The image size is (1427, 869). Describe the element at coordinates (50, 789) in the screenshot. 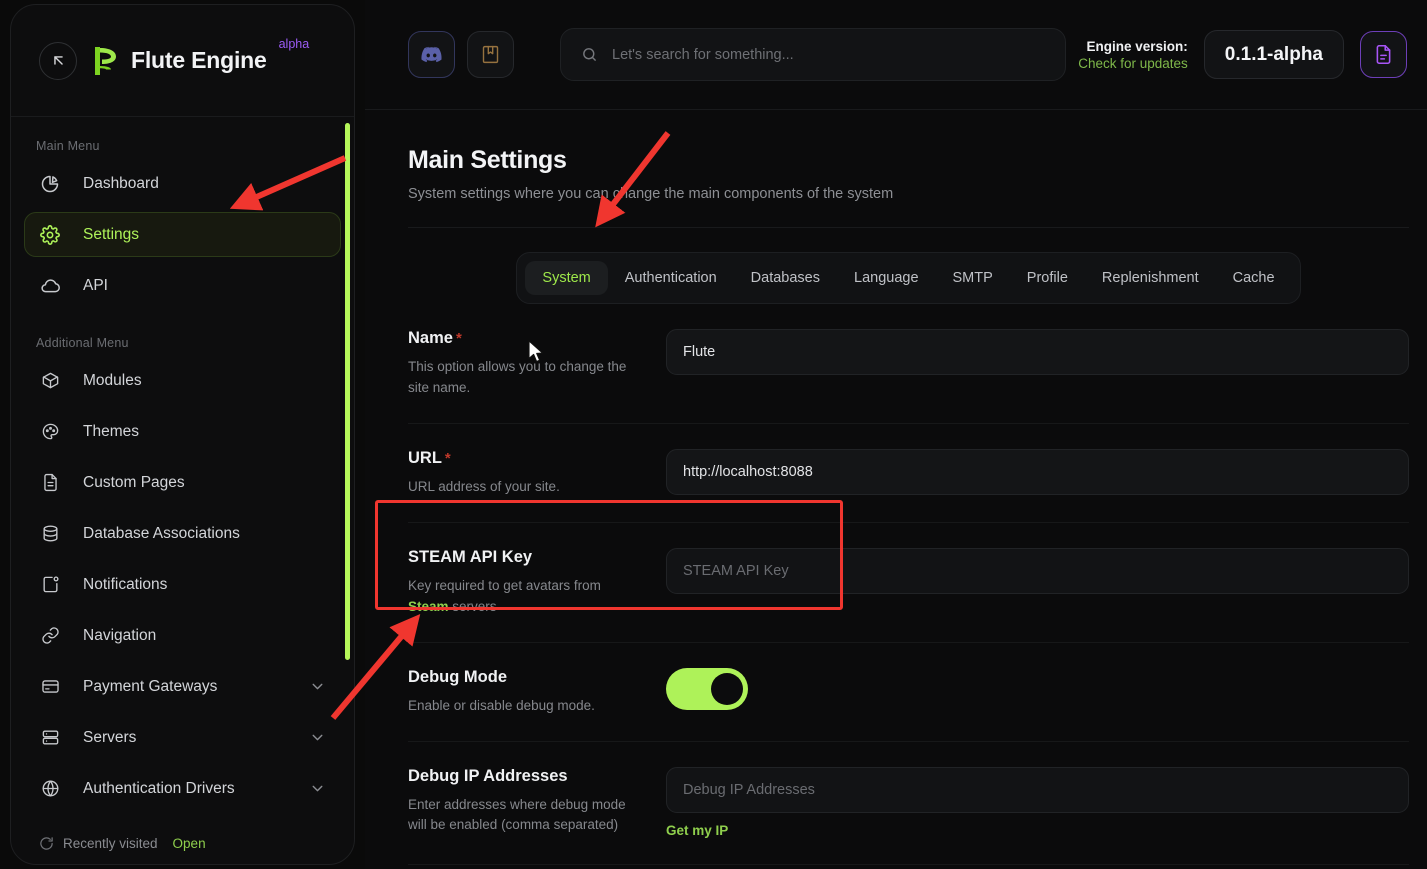

I see `globe-icon` at that location.